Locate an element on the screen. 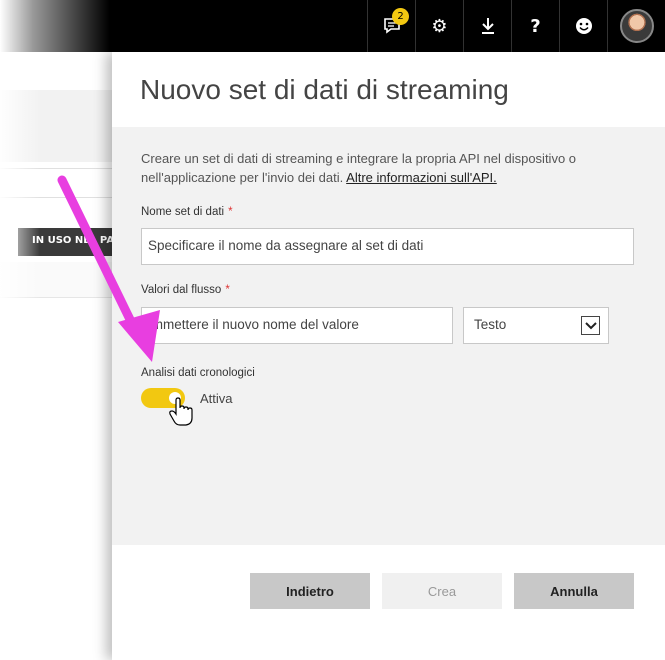 This screenshot has height=660, width=665. feedback-smiley-icon is located at coordinates (583, 26).